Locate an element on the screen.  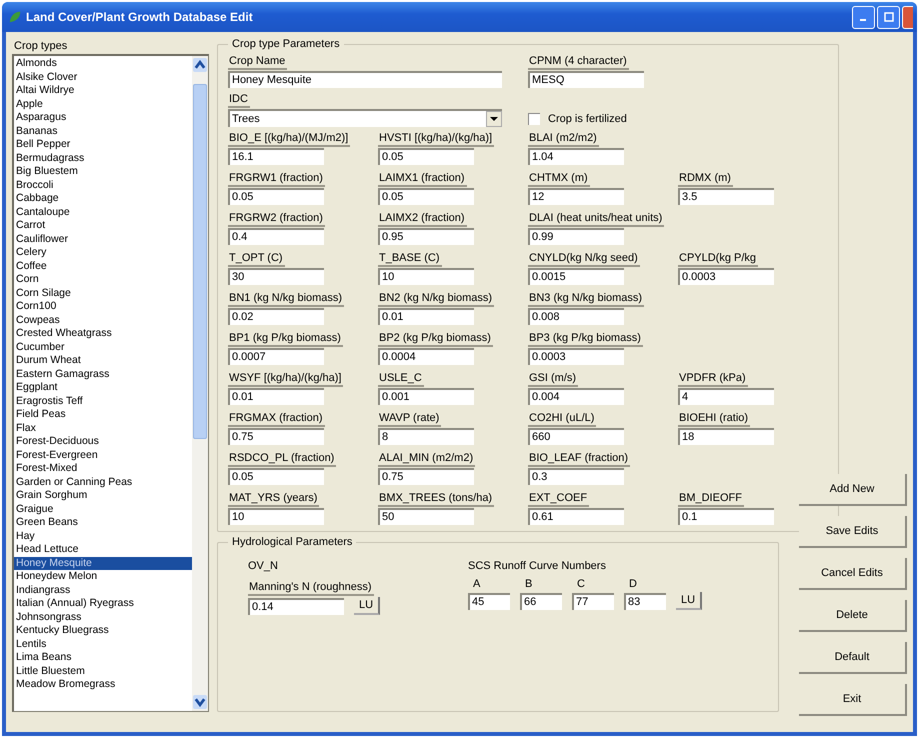
input-field: 1.04 is located at coordinates (576, 156).